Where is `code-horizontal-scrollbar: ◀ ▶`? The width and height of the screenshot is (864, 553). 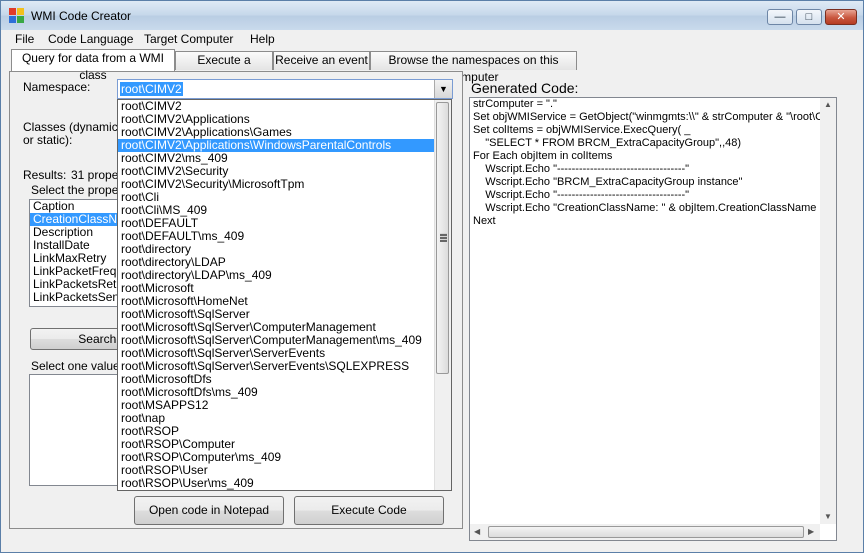 code-horizontal-scrollbar: ◀ ▶ is located at coordinates (645, 532).